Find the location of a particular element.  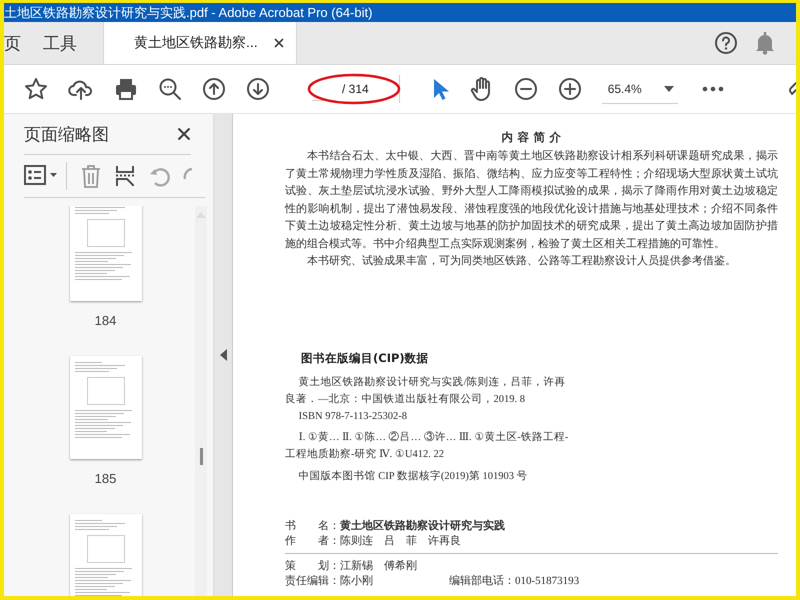

bell-icon is located at coordinates (765, 43).